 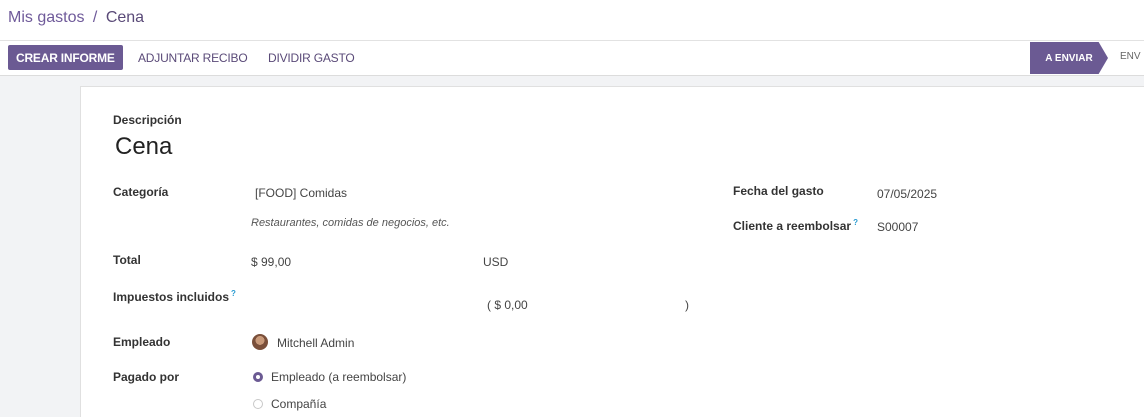 What do you see at coordinates (193, 57) in the screenshot?
I see `attach-receipt-button: ADJUNTAR RECIBO` at bounding box center [193, 57].